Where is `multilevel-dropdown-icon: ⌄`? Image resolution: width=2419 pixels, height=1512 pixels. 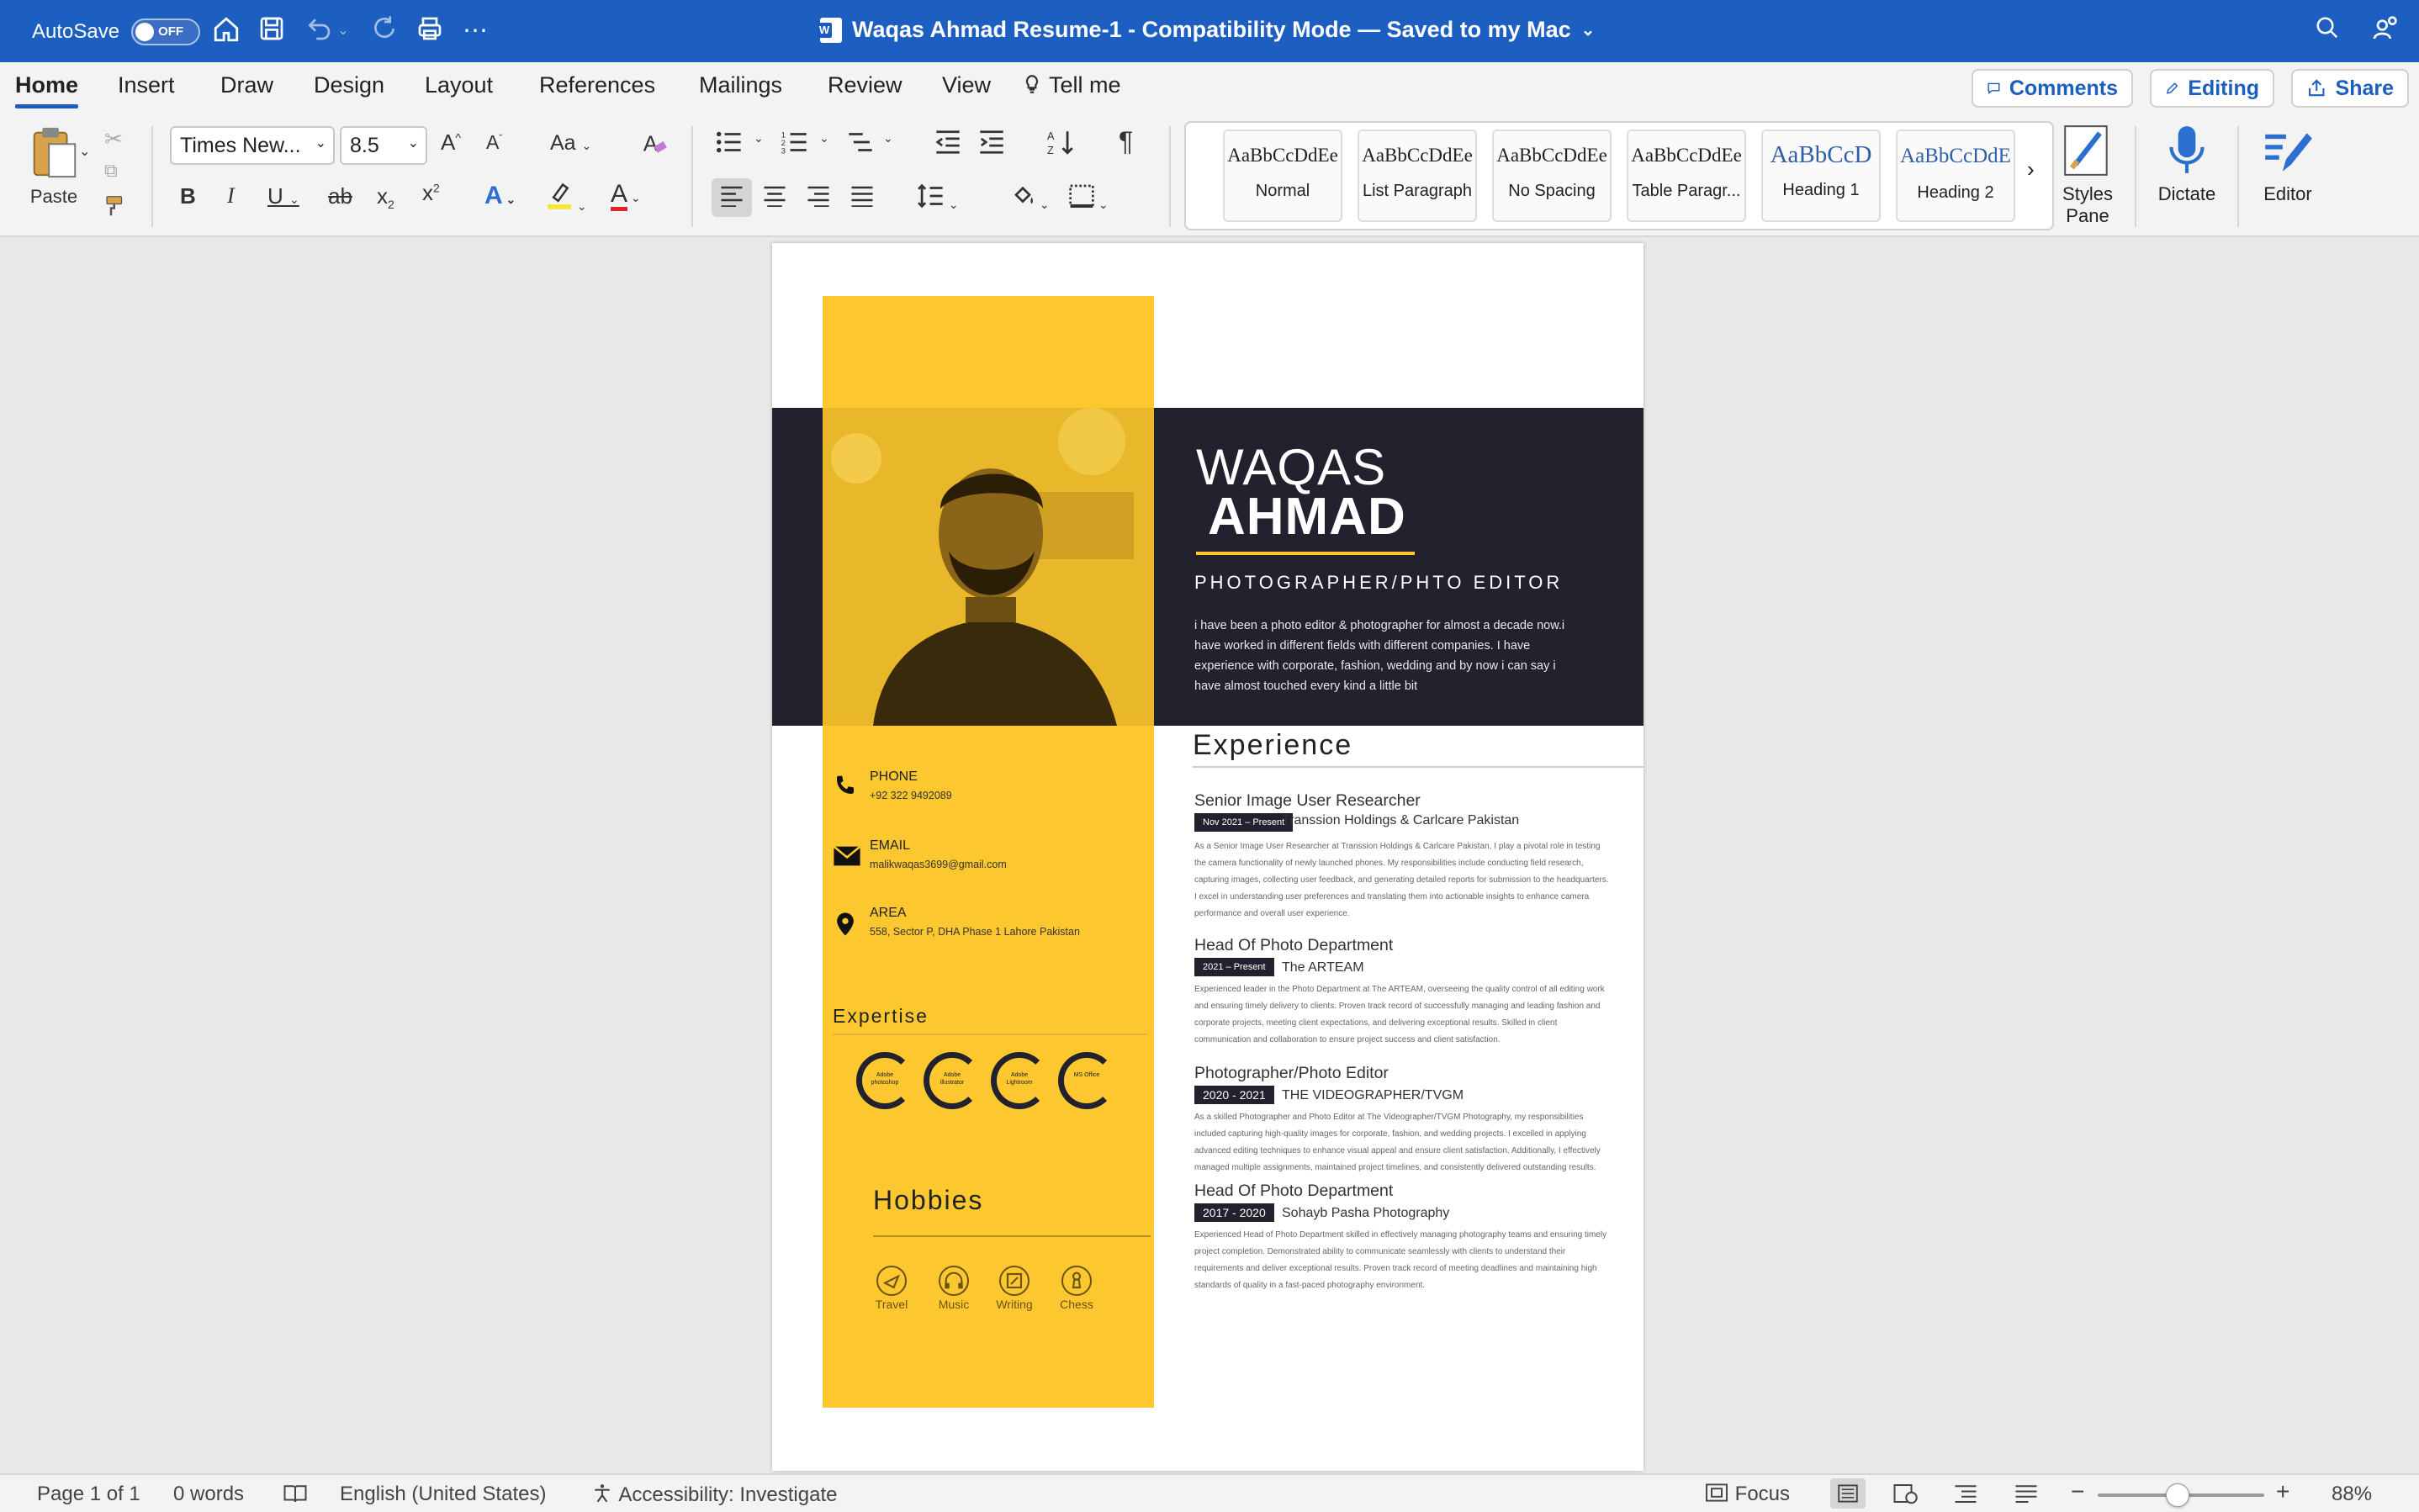
multilevel-dropdown-icon: ⌄ is located at coordinates (888, 138).